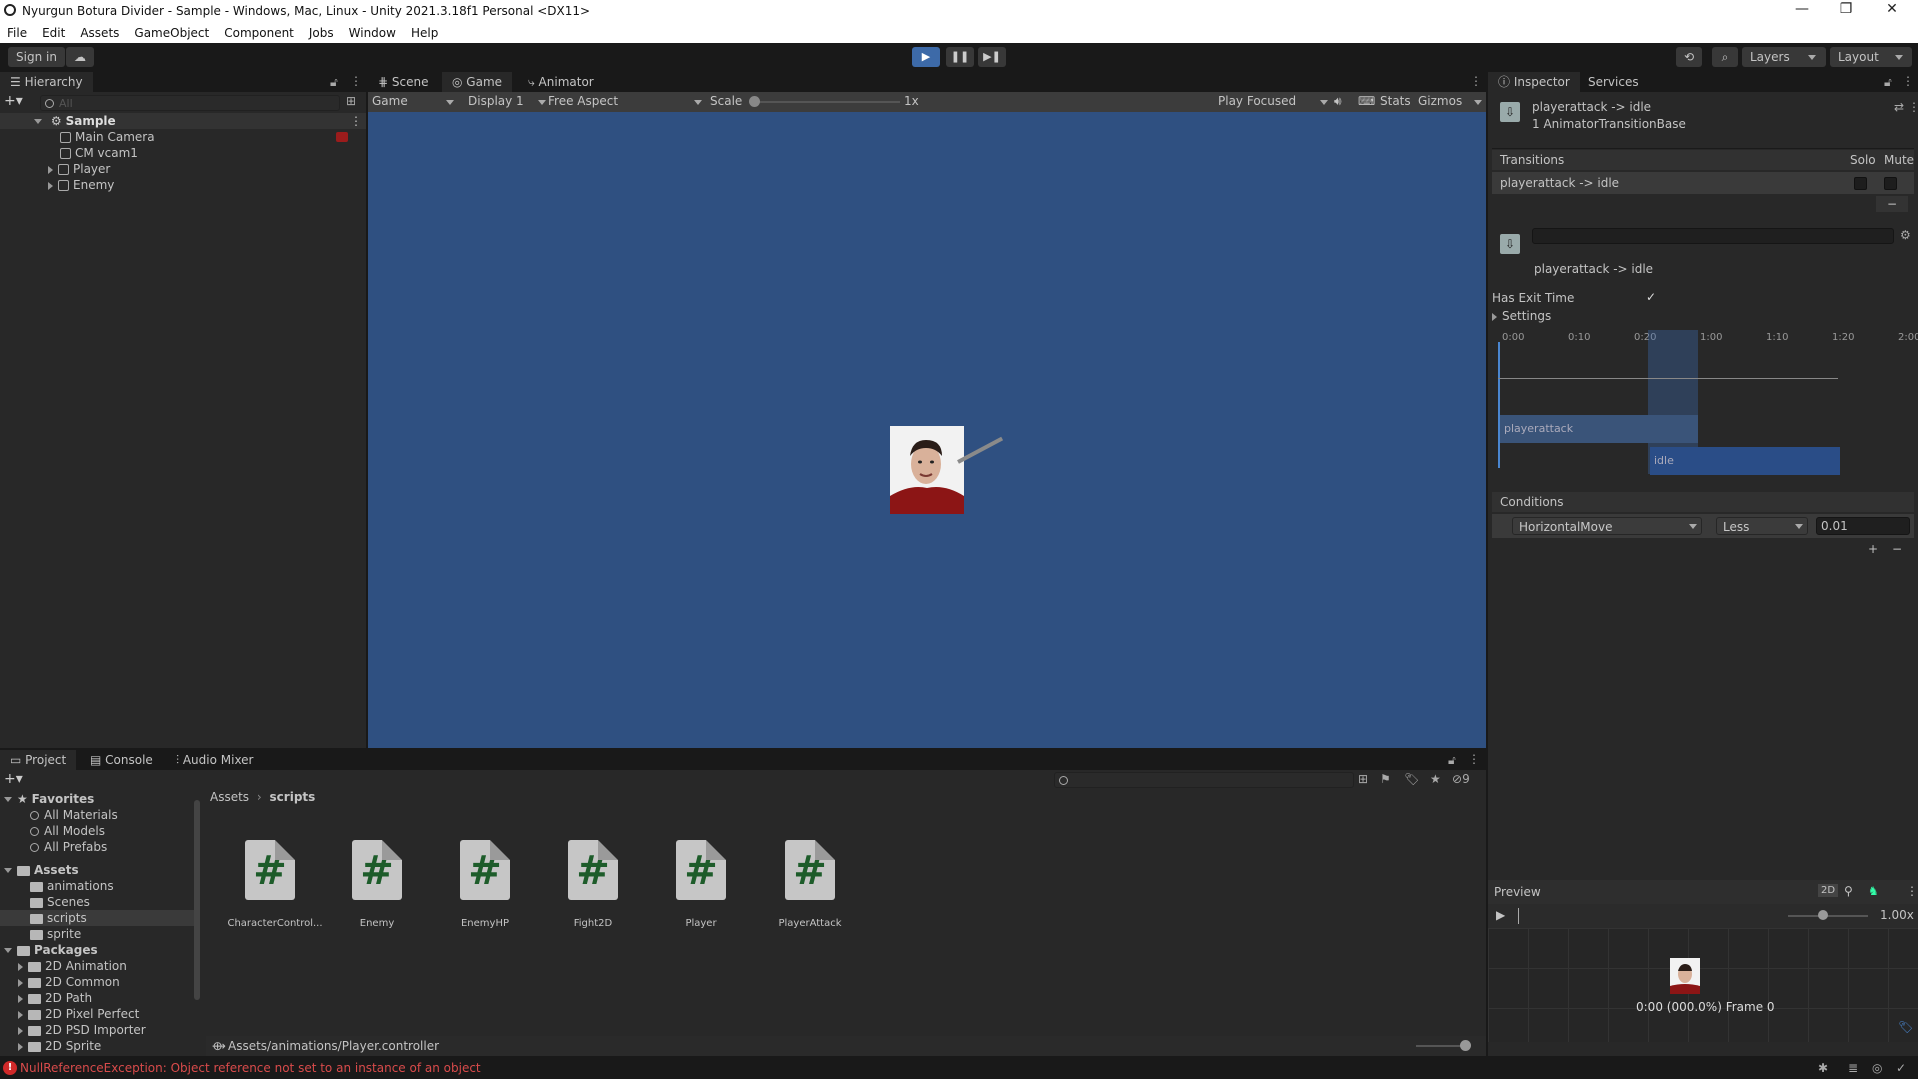 The image size is (1918, 1079). What do you see at coordinates (1892, 204) in the screenshot?
I see `remove-transition-button: −` at bounding box center [1892, 204].